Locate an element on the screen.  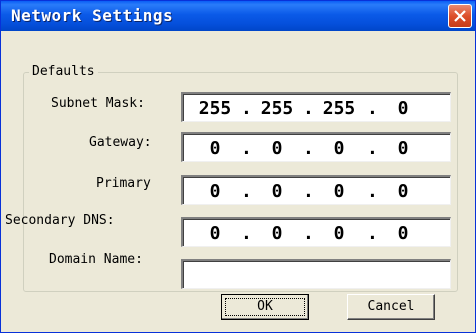
close-icon is located at coordinates (460, 16).